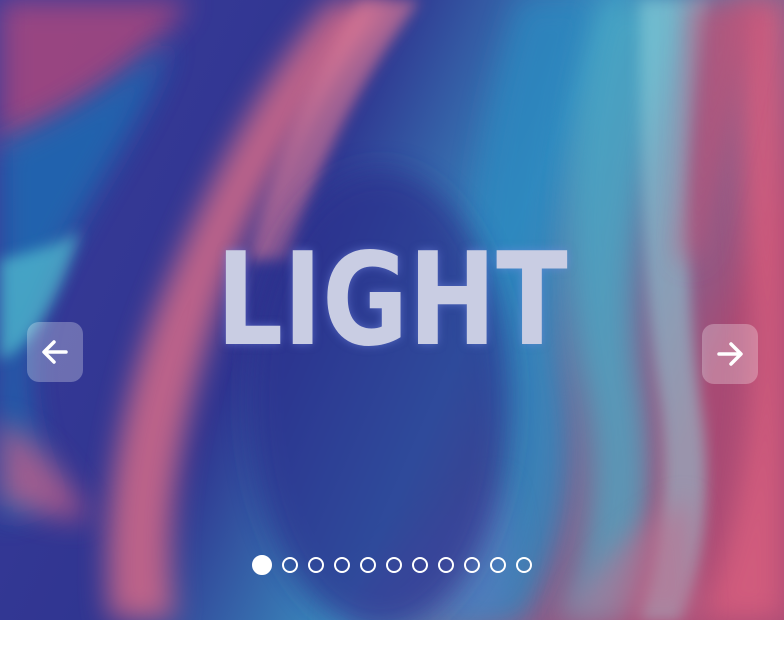  I want to click on slide-title: LIGHT, so click(392, 300).